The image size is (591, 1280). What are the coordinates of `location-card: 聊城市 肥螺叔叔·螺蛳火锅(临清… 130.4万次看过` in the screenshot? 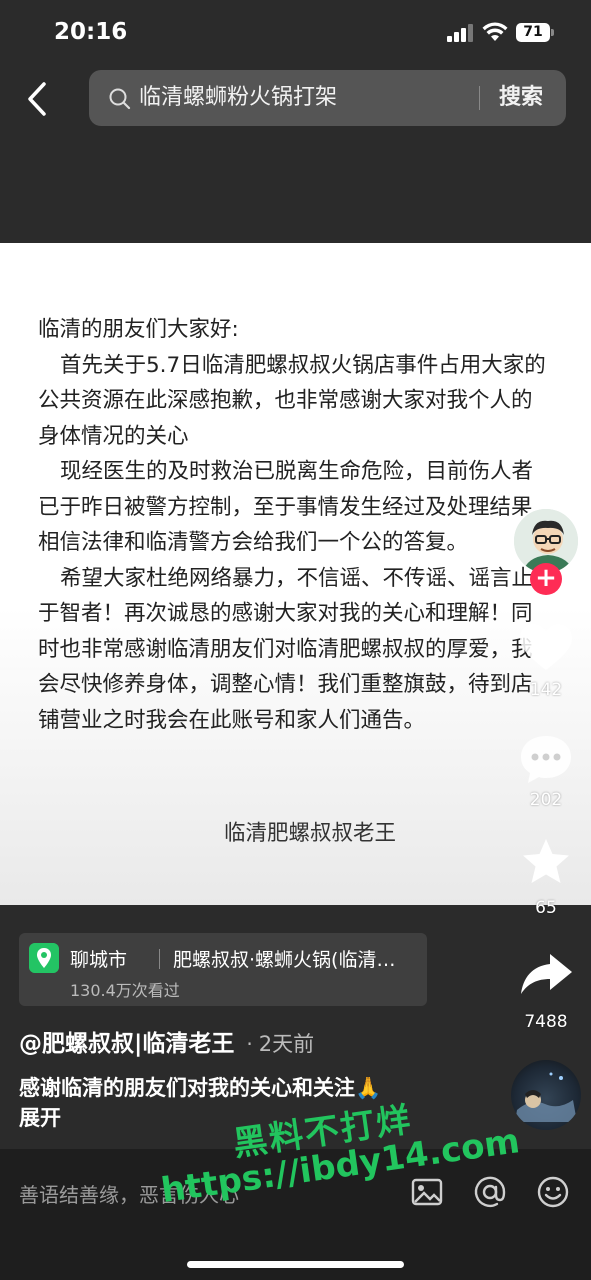 It's located at (223, 969).